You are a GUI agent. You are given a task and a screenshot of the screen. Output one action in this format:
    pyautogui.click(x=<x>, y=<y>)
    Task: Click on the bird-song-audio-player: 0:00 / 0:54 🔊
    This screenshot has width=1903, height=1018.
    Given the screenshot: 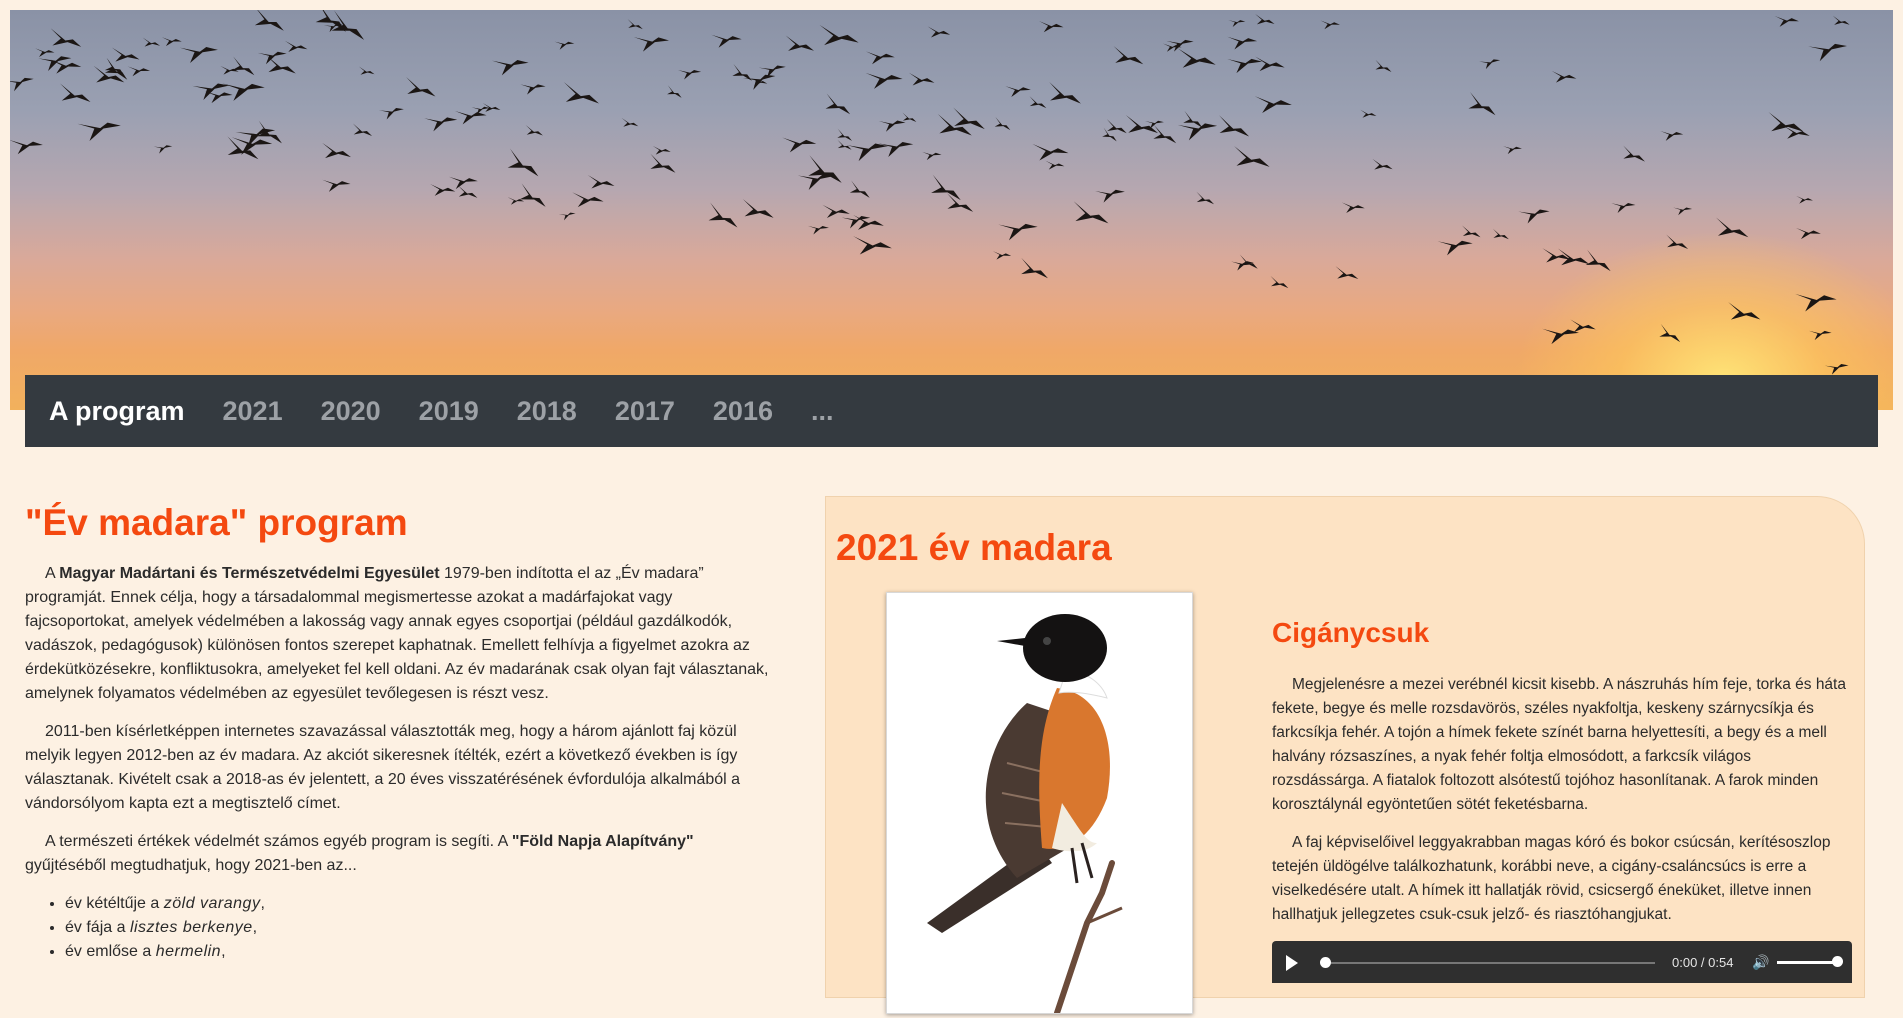 What is the action you would take?
    pyautogui.click(x=1562, y=962)
    